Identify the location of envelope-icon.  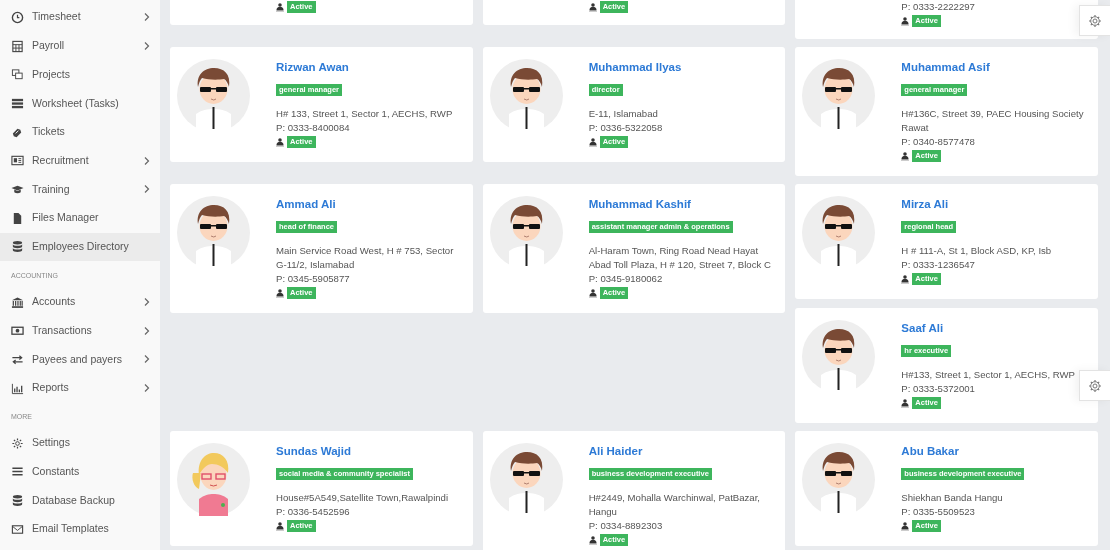
(17, 529).